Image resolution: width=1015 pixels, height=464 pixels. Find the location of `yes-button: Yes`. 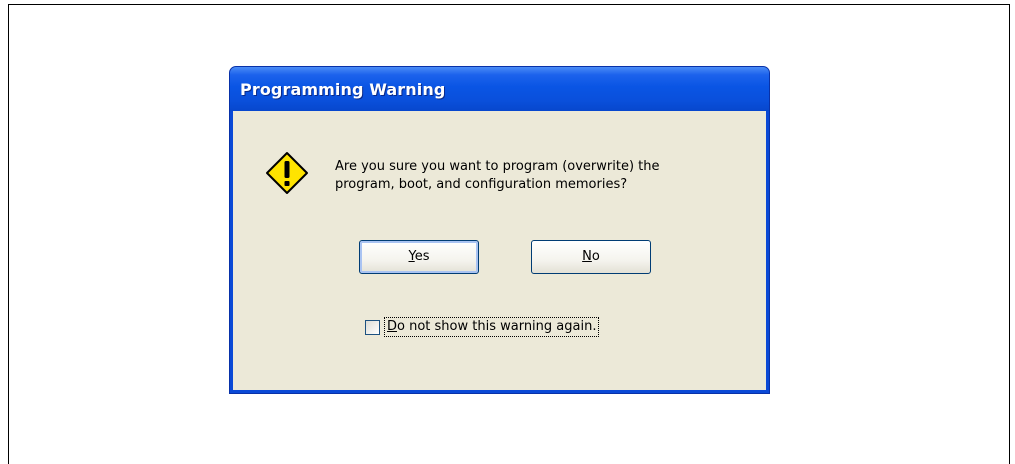

yes-button: Yes is located at coordinates (419, 257).